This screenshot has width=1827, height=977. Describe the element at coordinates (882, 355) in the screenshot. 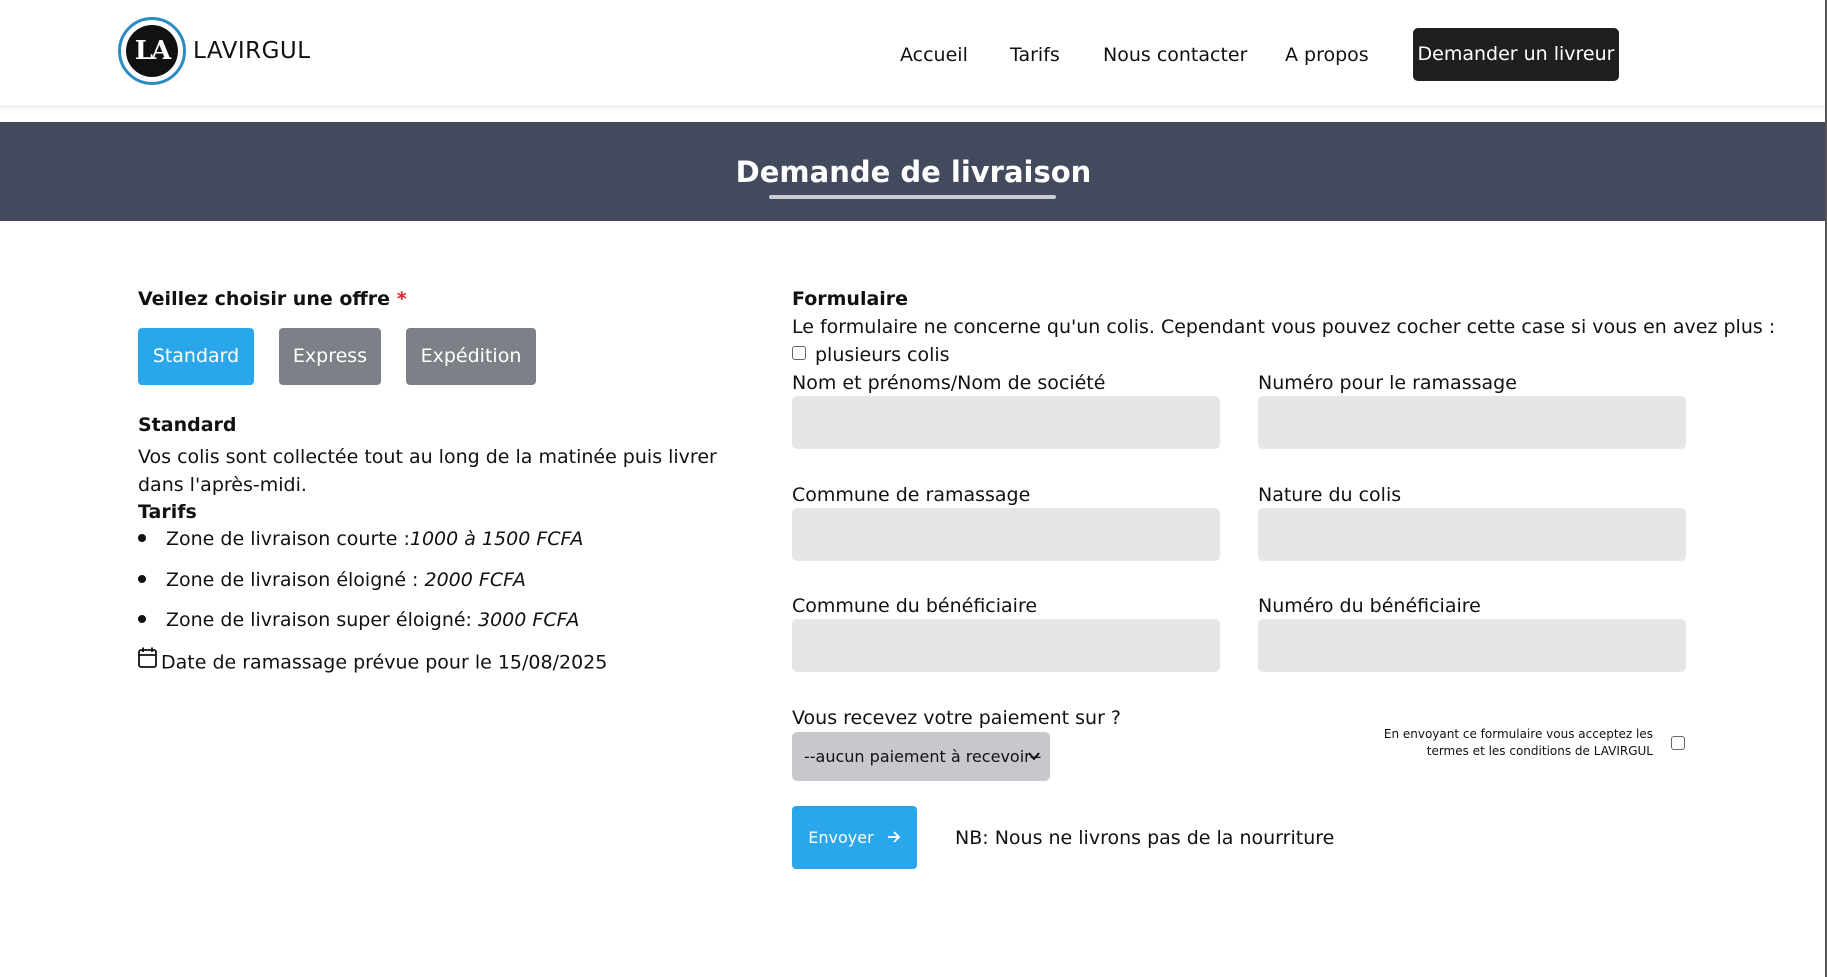

I see `multiple-parcels-label: plusieurs colis` at that location.